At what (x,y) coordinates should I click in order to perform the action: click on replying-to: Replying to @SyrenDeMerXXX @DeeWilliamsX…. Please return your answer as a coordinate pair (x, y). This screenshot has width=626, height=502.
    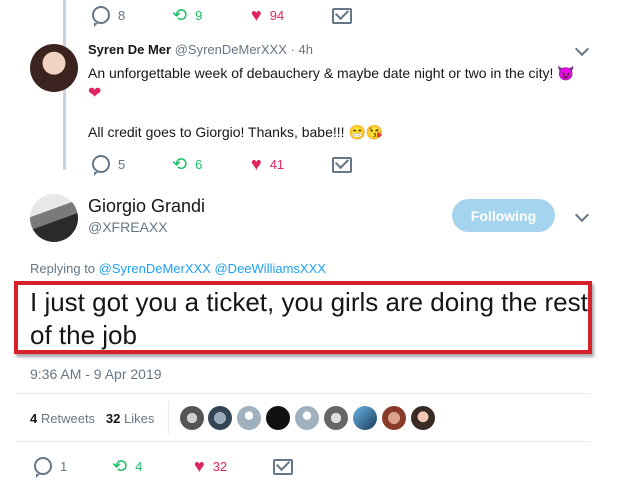
    Looking at the image, I should click on (178, 268).